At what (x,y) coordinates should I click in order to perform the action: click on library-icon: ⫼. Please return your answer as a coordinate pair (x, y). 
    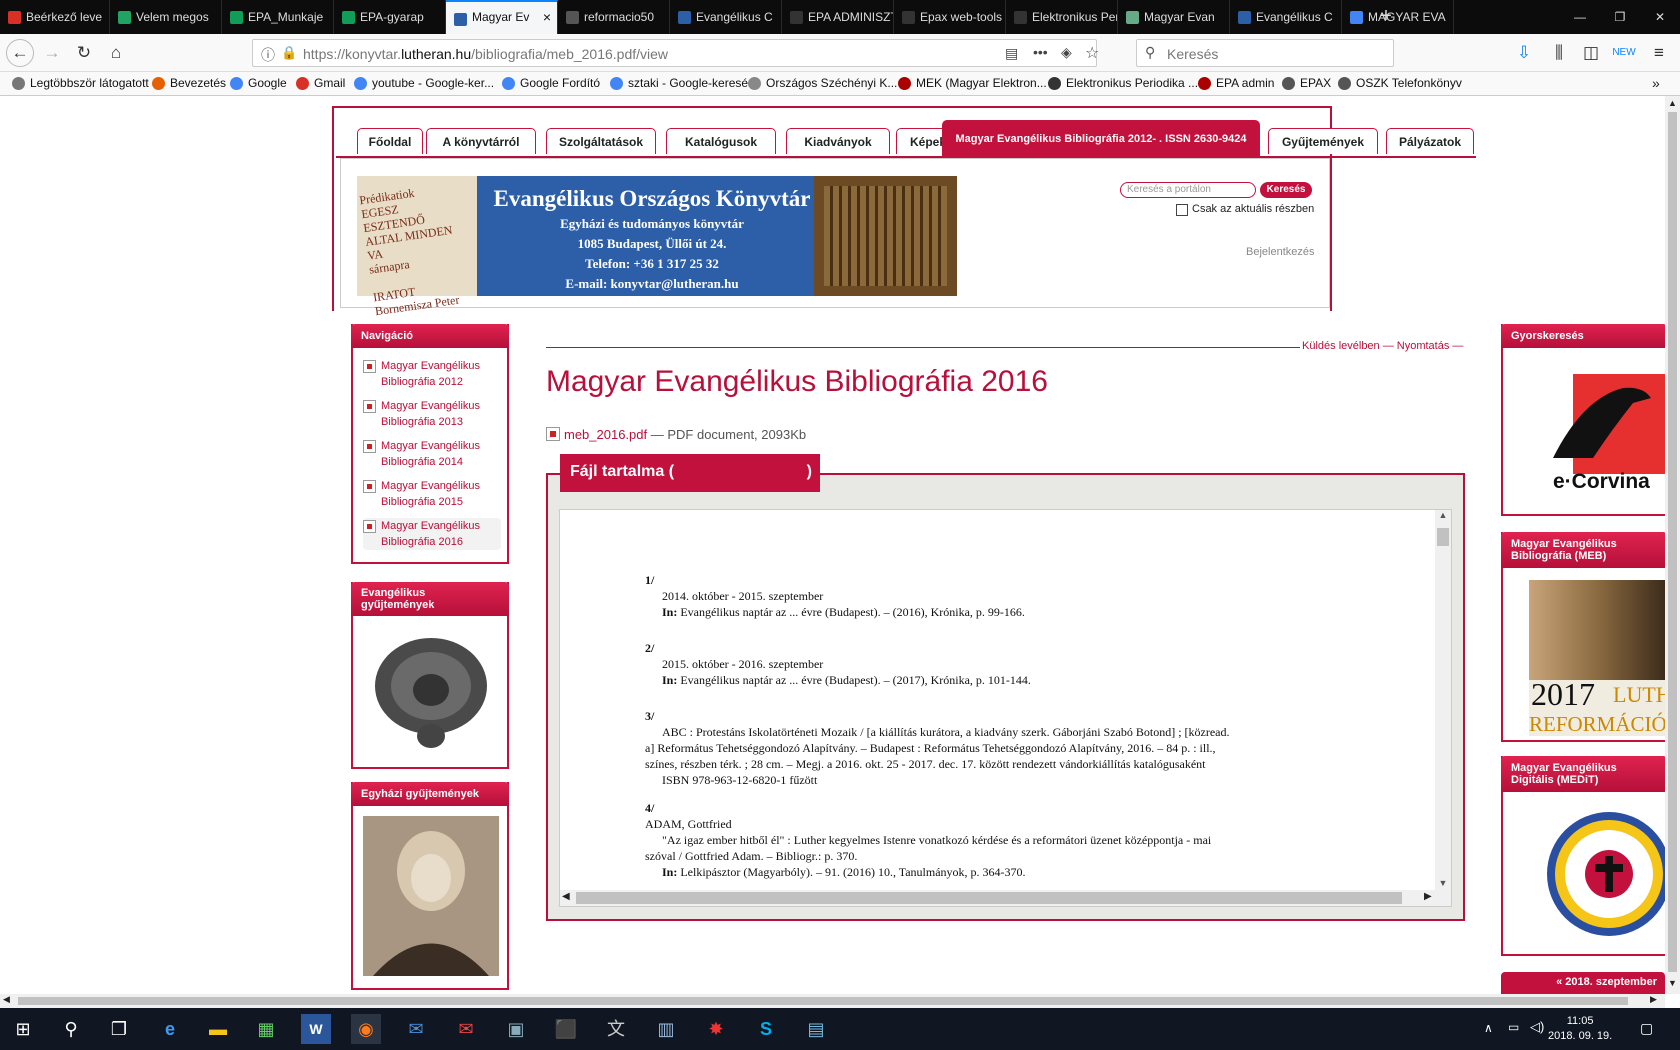
    Looking at the image, I should click on (1559, 53).